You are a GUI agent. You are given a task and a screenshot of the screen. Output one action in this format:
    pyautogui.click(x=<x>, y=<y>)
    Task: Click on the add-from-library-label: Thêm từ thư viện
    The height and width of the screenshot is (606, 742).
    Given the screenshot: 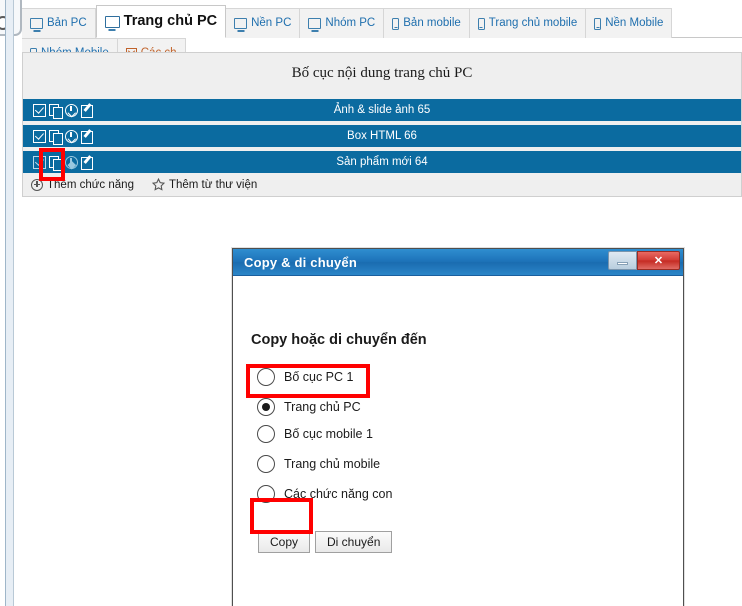 What is the action you would take?
    pyautogui.click(x=213, y=184)
    